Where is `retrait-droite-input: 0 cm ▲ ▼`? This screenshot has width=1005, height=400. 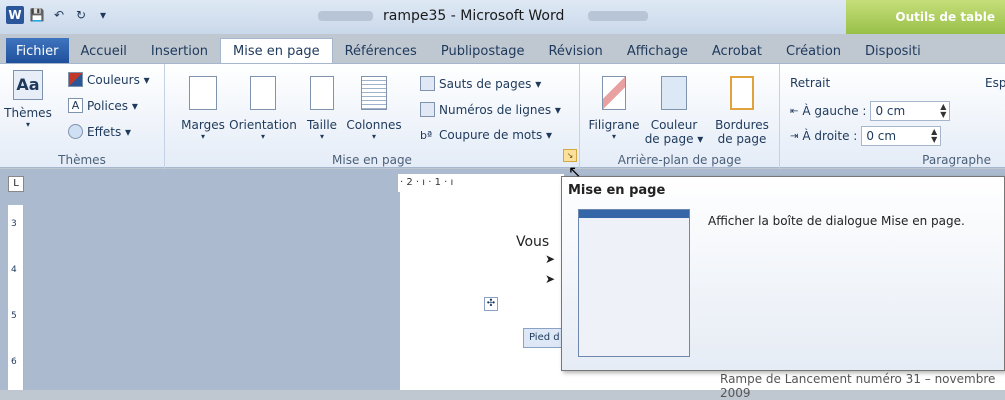
retrait-droite-input: 0 cm ▲ ▼ is located at coordinates (901, 136).